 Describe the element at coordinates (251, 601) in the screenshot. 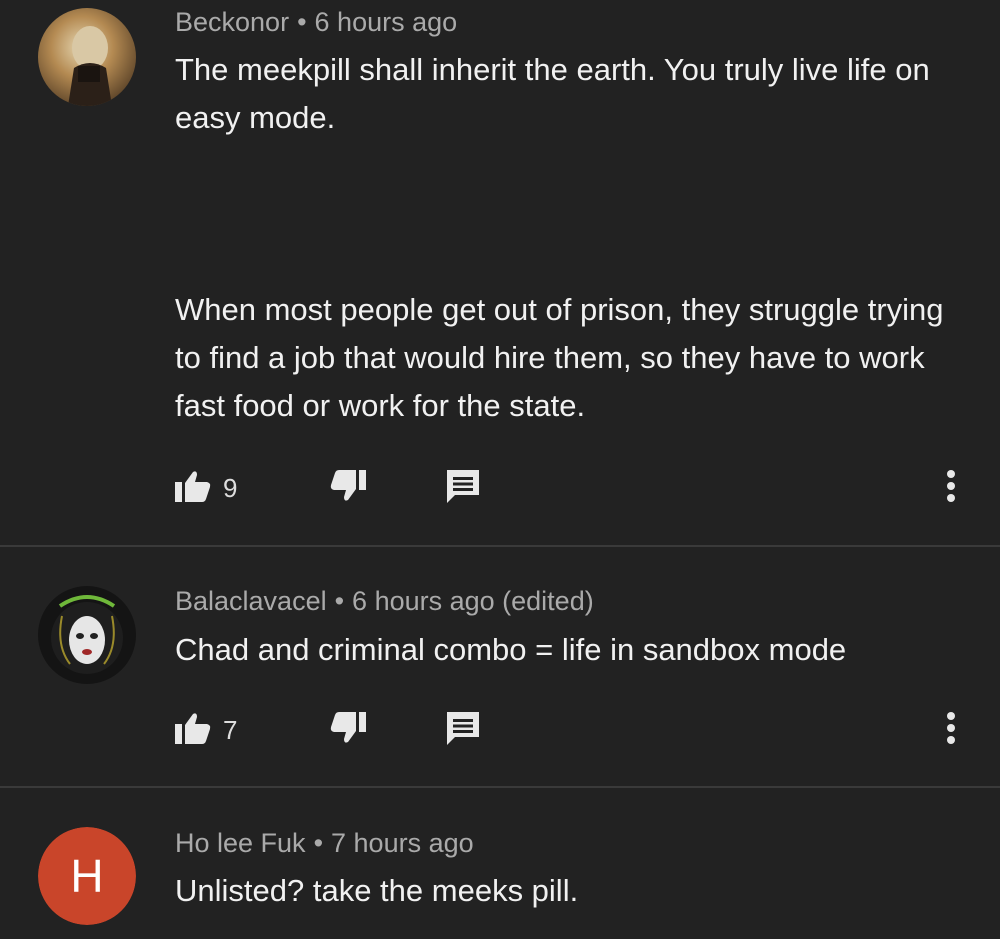

I see `author-name: Balaclavacel` at that location.